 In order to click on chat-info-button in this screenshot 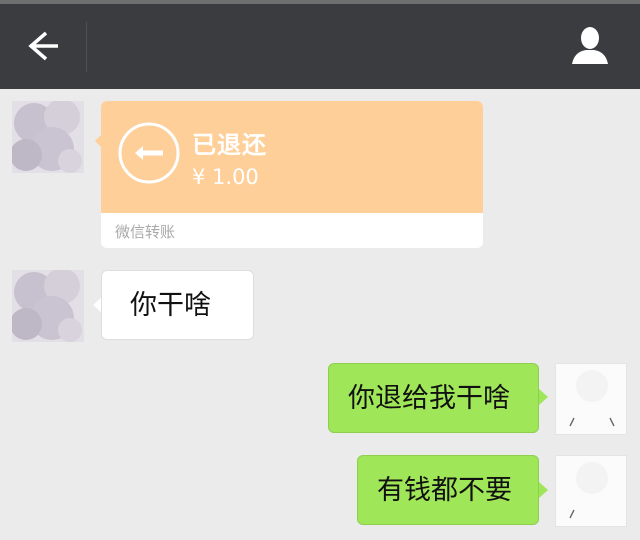, I will do `click(590, 47)`.